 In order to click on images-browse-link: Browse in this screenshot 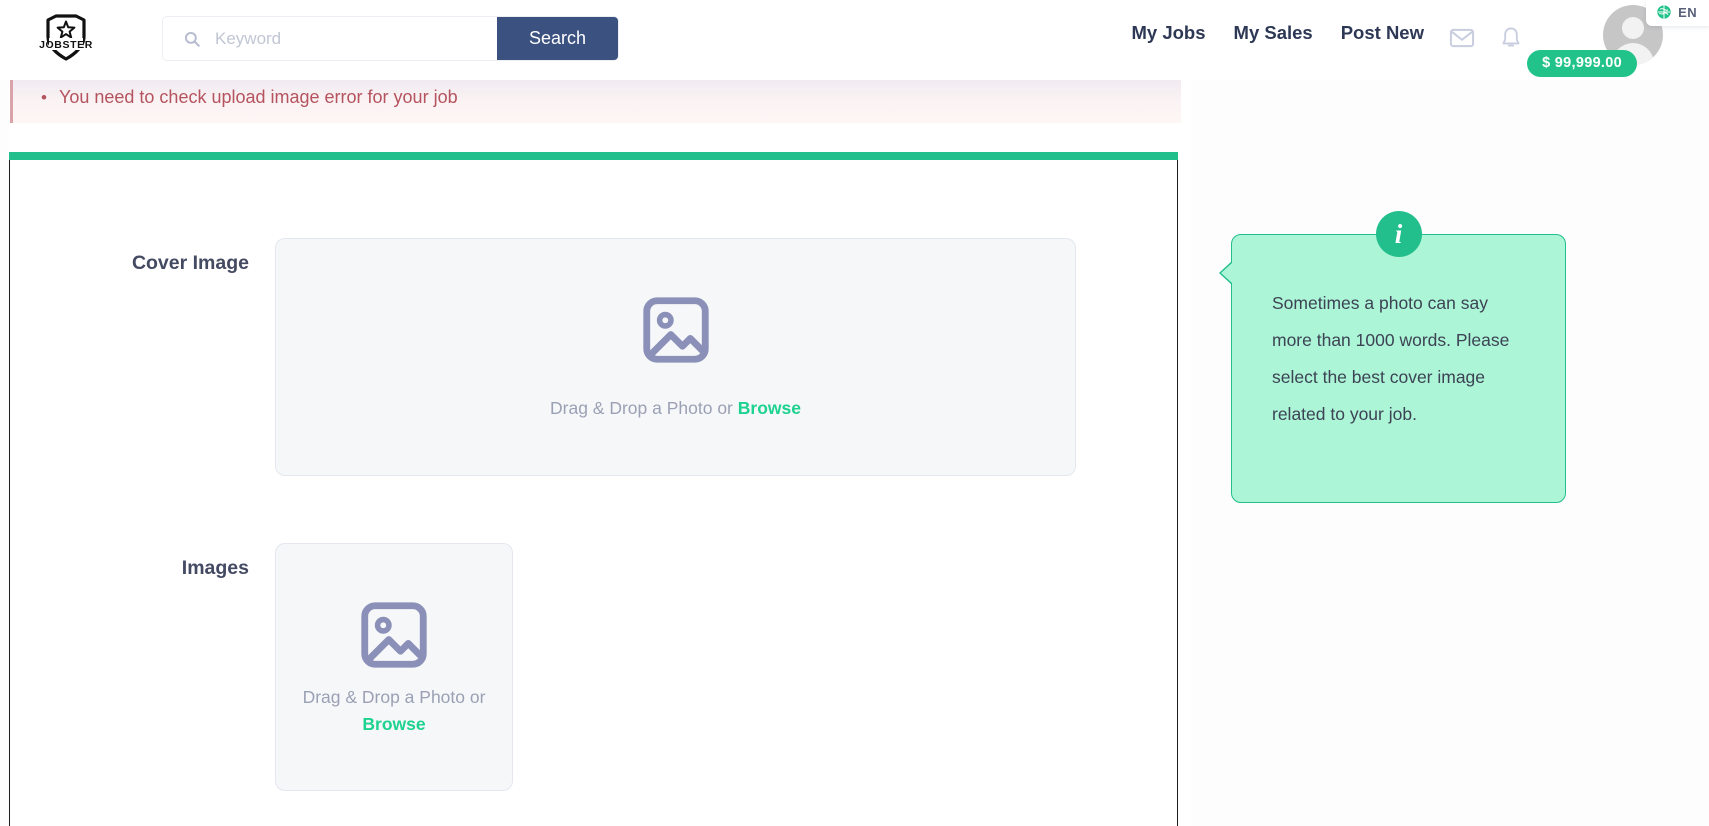, I will do `click(393, 724)`.